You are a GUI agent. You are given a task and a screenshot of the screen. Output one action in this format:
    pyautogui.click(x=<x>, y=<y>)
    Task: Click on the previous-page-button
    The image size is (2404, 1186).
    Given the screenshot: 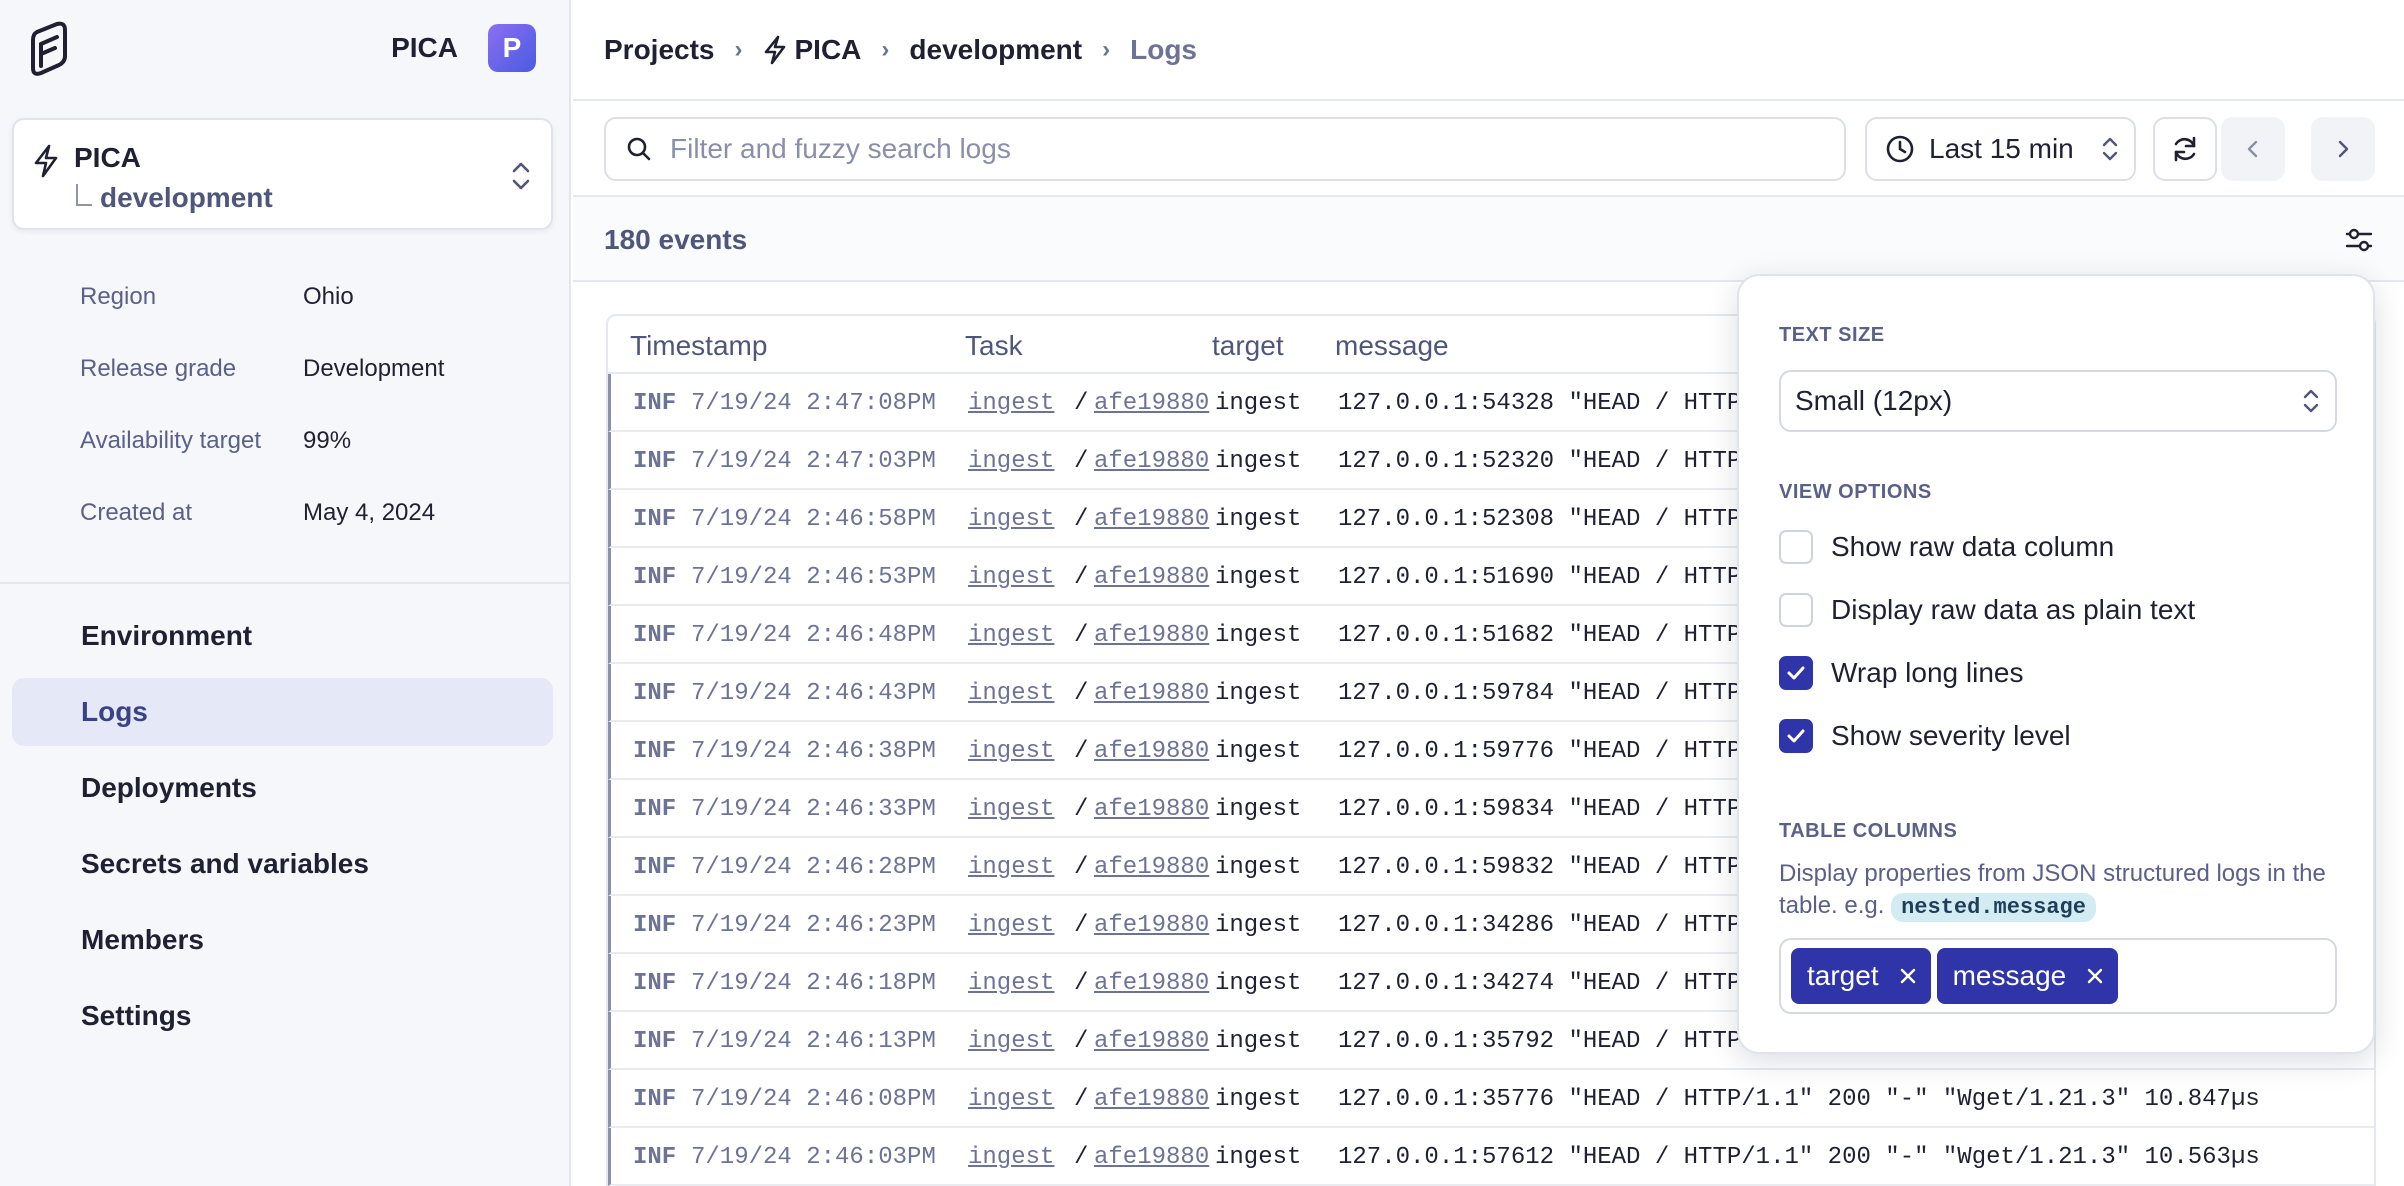 What is the action you would take?
    pyautogui.click(x=2253, y=149)
    